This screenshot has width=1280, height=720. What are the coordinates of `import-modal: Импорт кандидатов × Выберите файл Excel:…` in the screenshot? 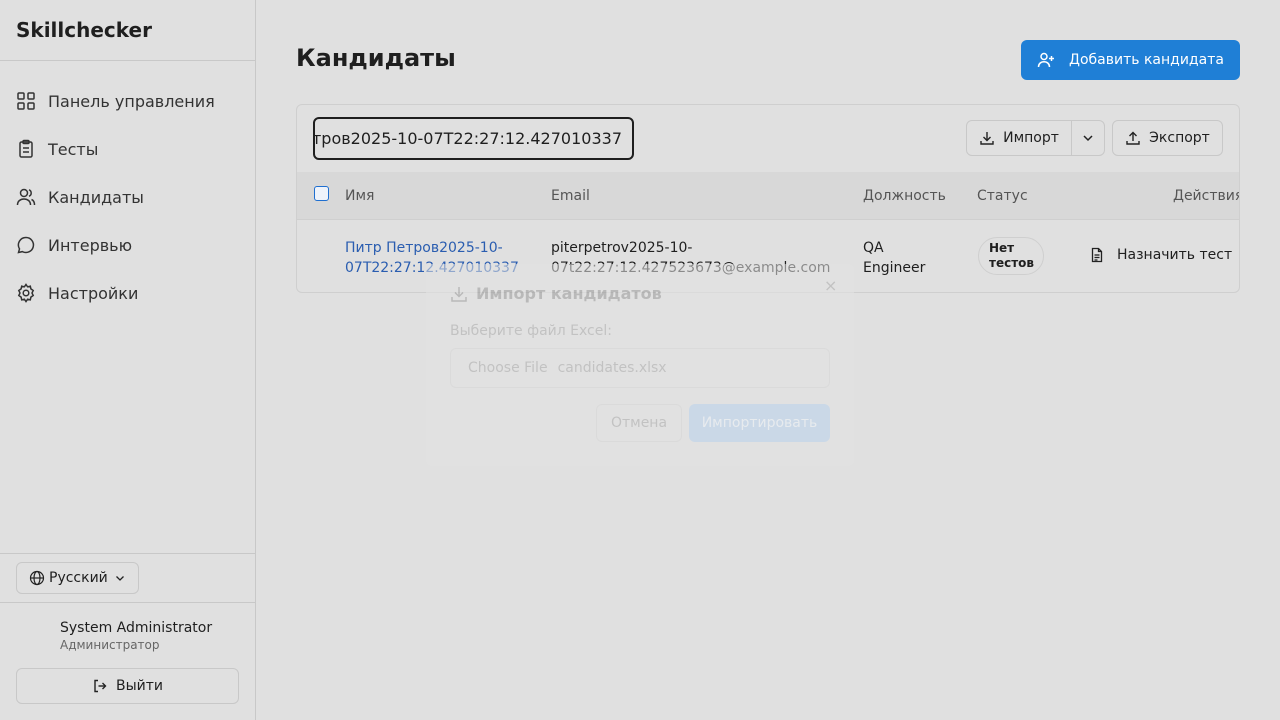 It's located at (640, 365).